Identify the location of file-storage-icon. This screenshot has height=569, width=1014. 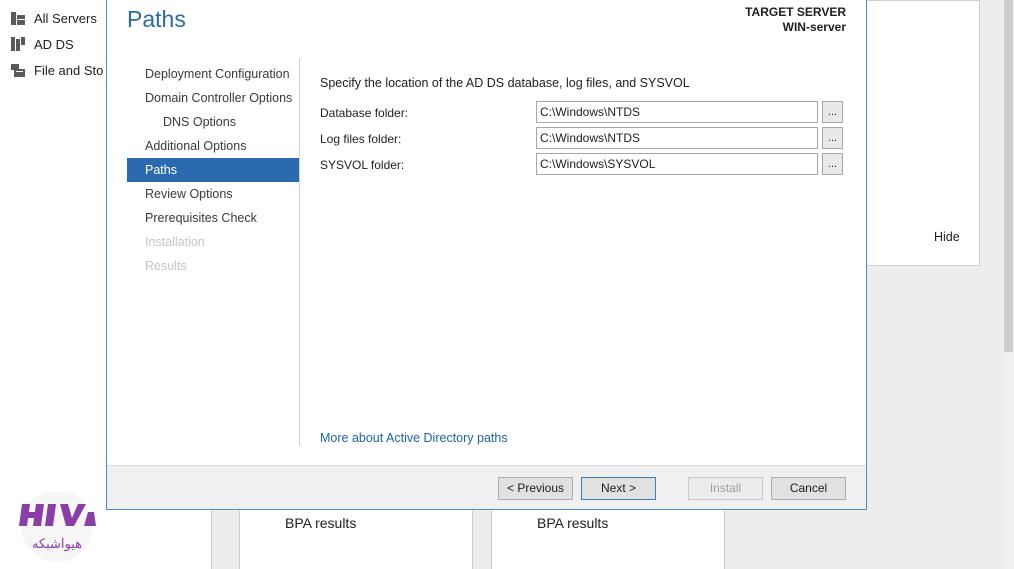
(18, 70).